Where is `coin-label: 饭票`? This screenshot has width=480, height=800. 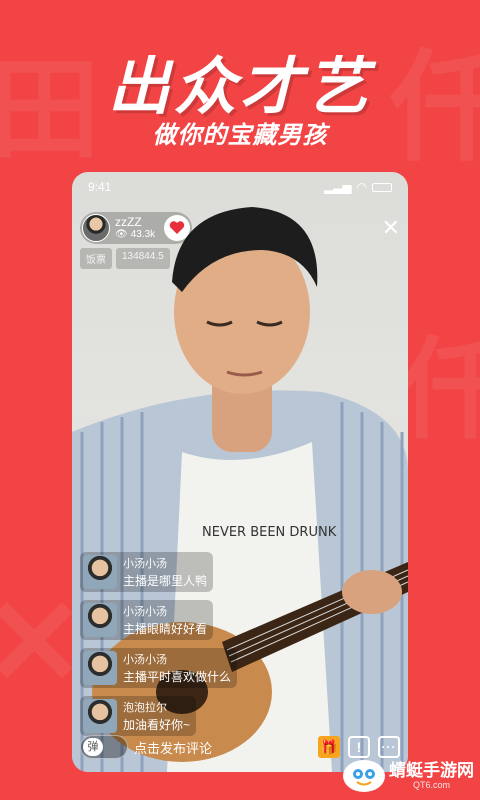 coin-label: 饭票 is located at coordinates (96, 258).